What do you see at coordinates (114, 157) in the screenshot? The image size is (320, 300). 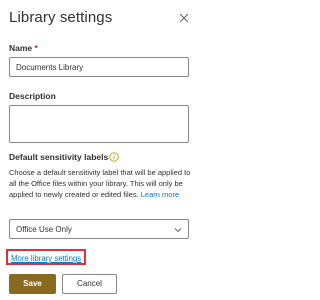 I see `info-icon` at bounding box center [114, 157].